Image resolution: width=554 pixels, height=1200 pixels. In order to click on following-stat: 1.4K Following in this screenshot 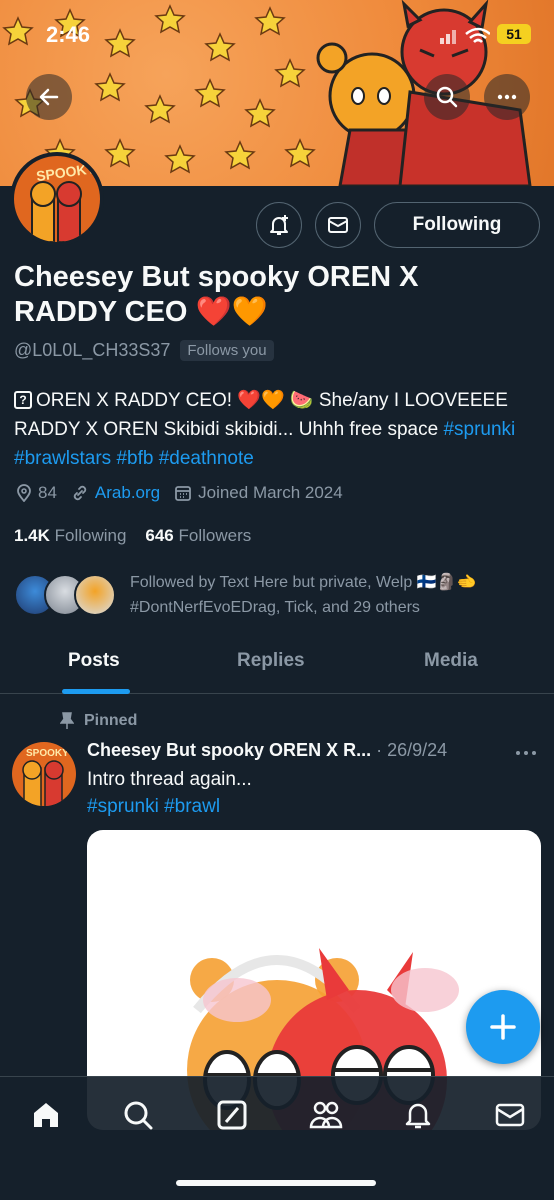, I will do `click(70, 535)`.